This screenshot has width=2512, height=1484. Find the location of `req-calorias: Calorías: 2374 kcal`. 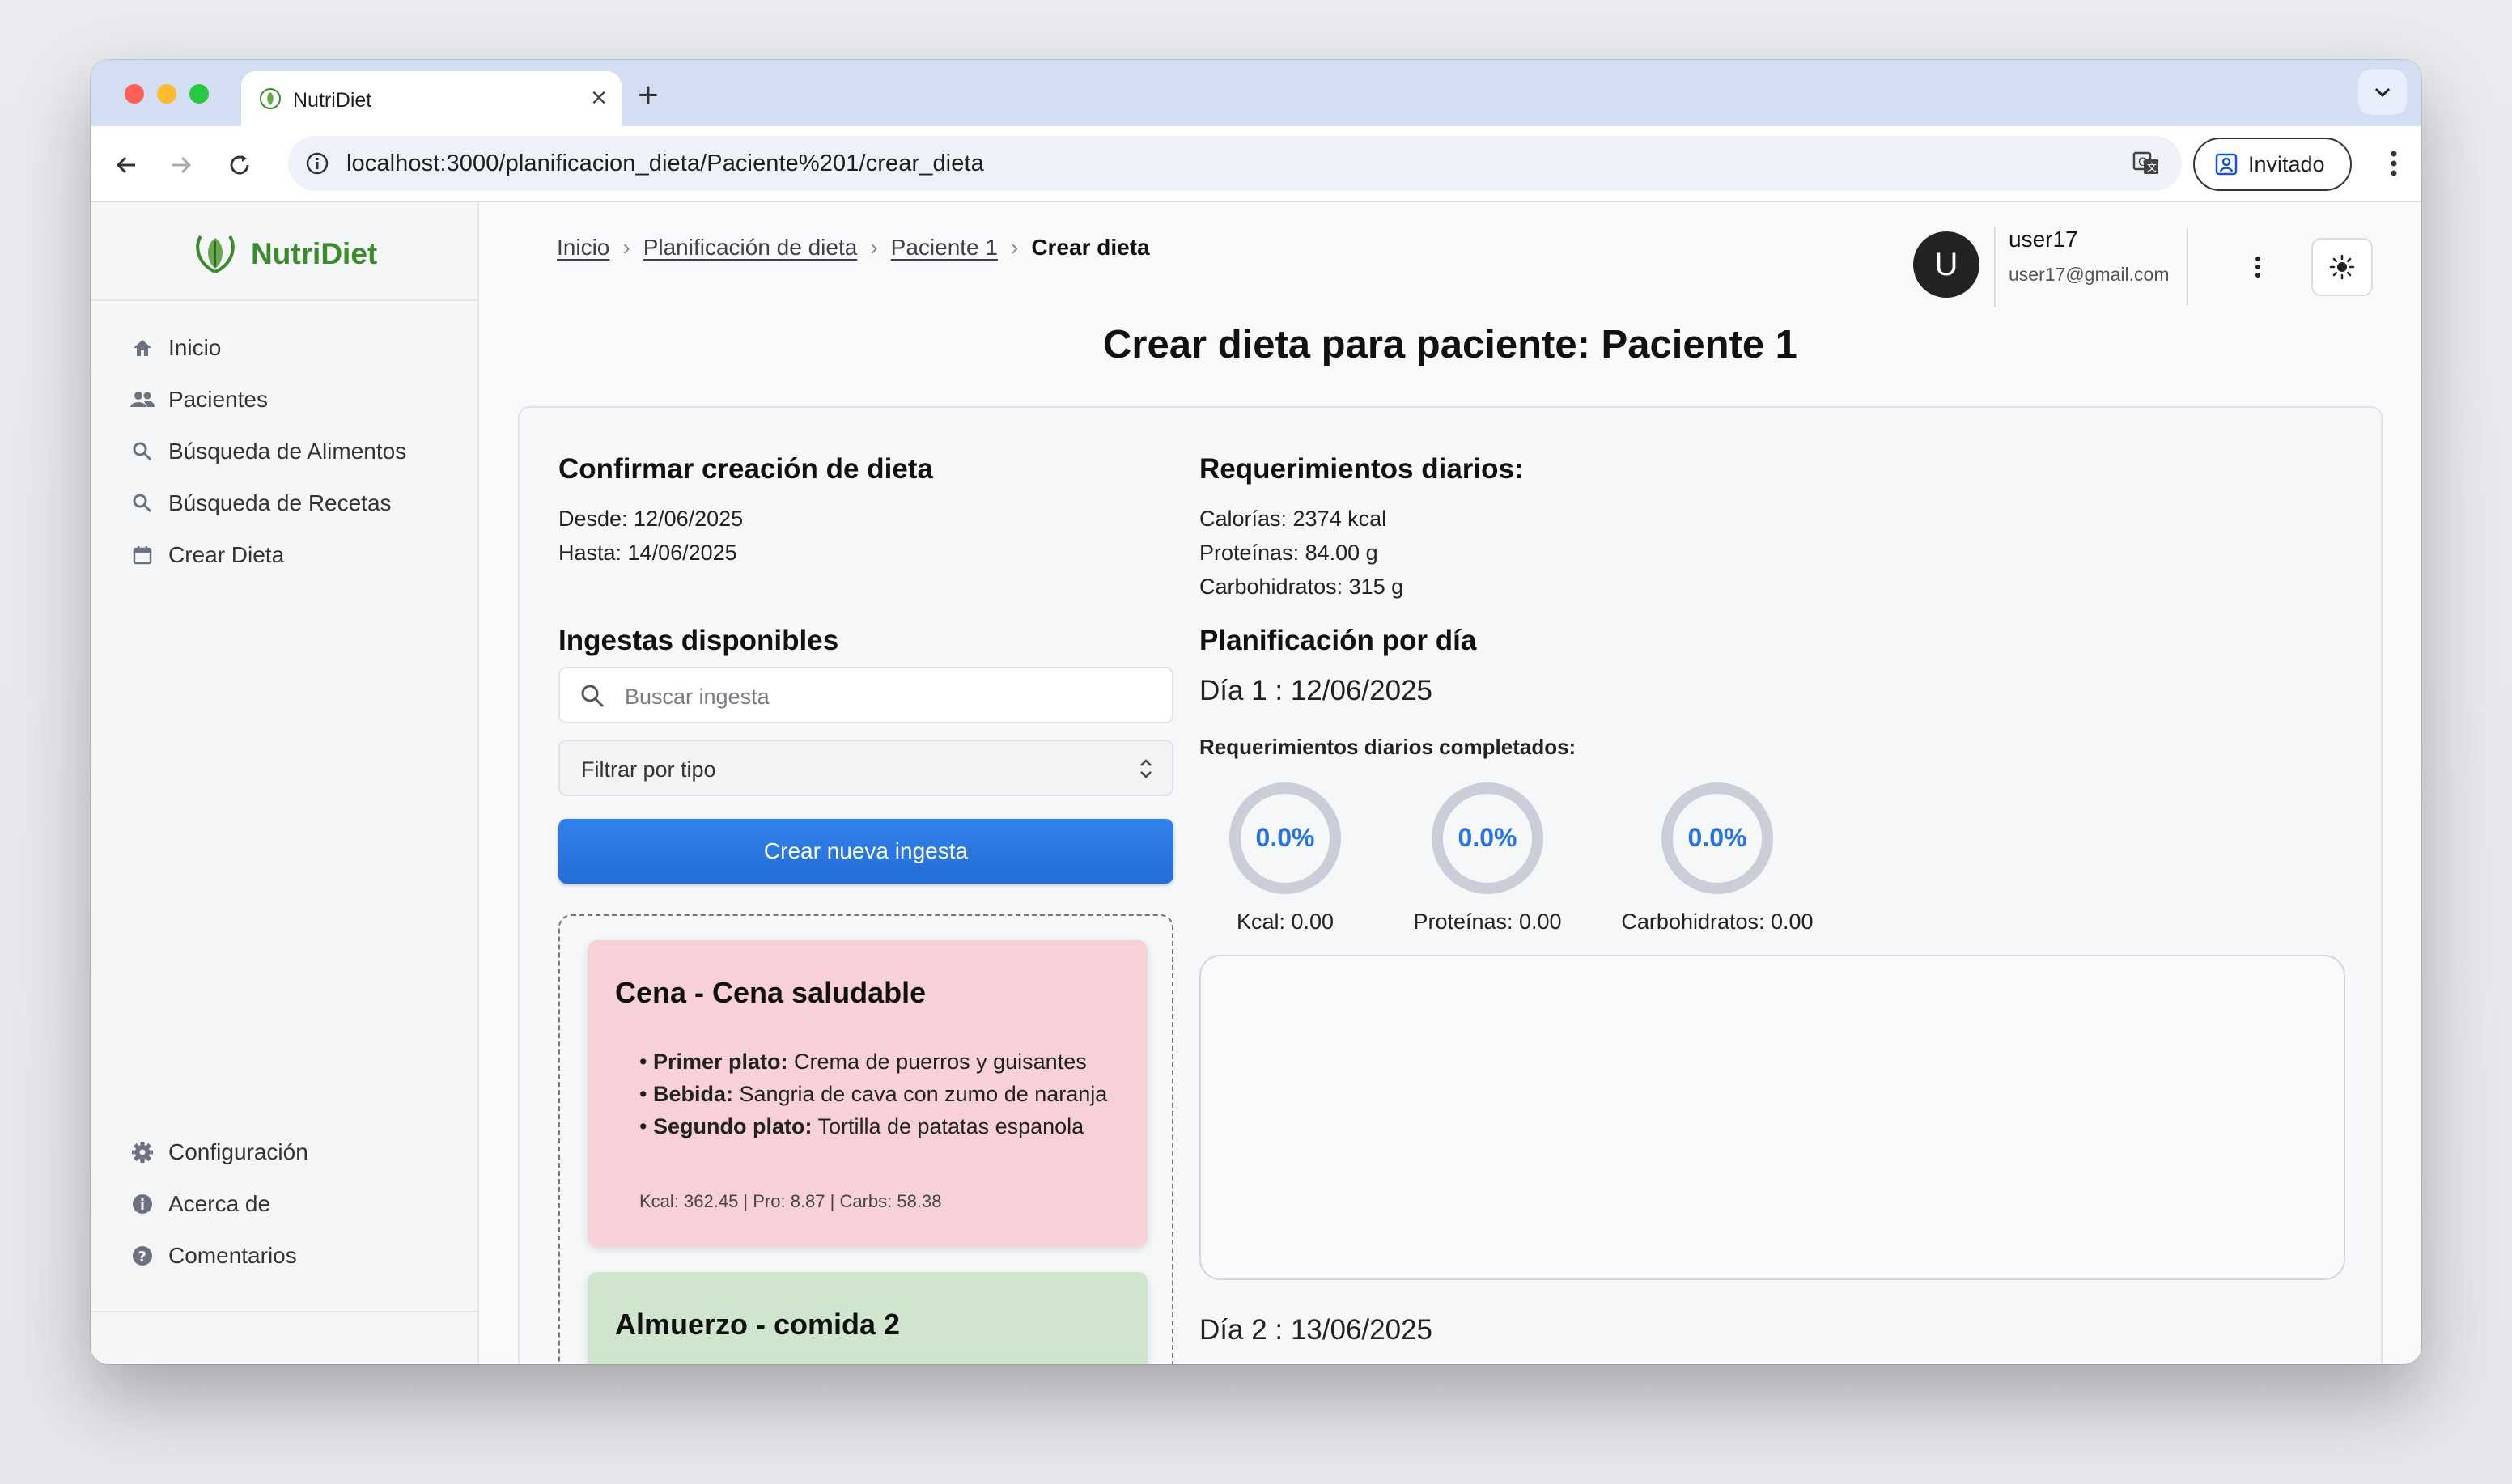

req-calorias: Calorías: 2374 kcal is located at coordinates (1293, 519).